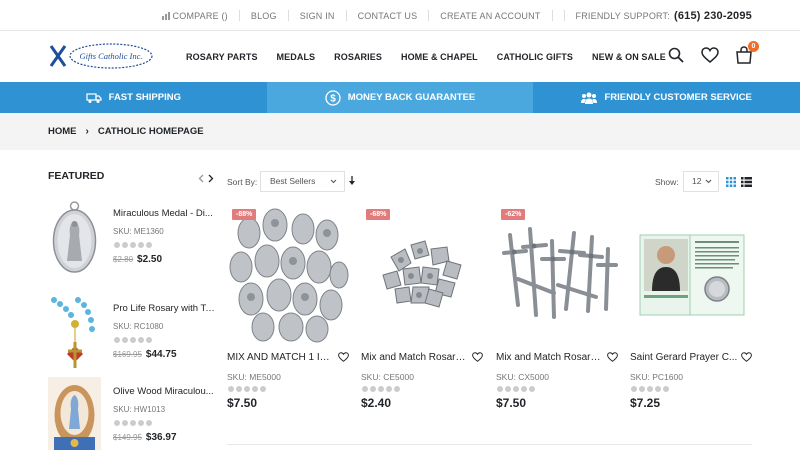 This screenshot has width=800, height=450. Describe the element at coordinates (74, 236) in the screenshot. I see `product-image-miraculous-medal` at that location.